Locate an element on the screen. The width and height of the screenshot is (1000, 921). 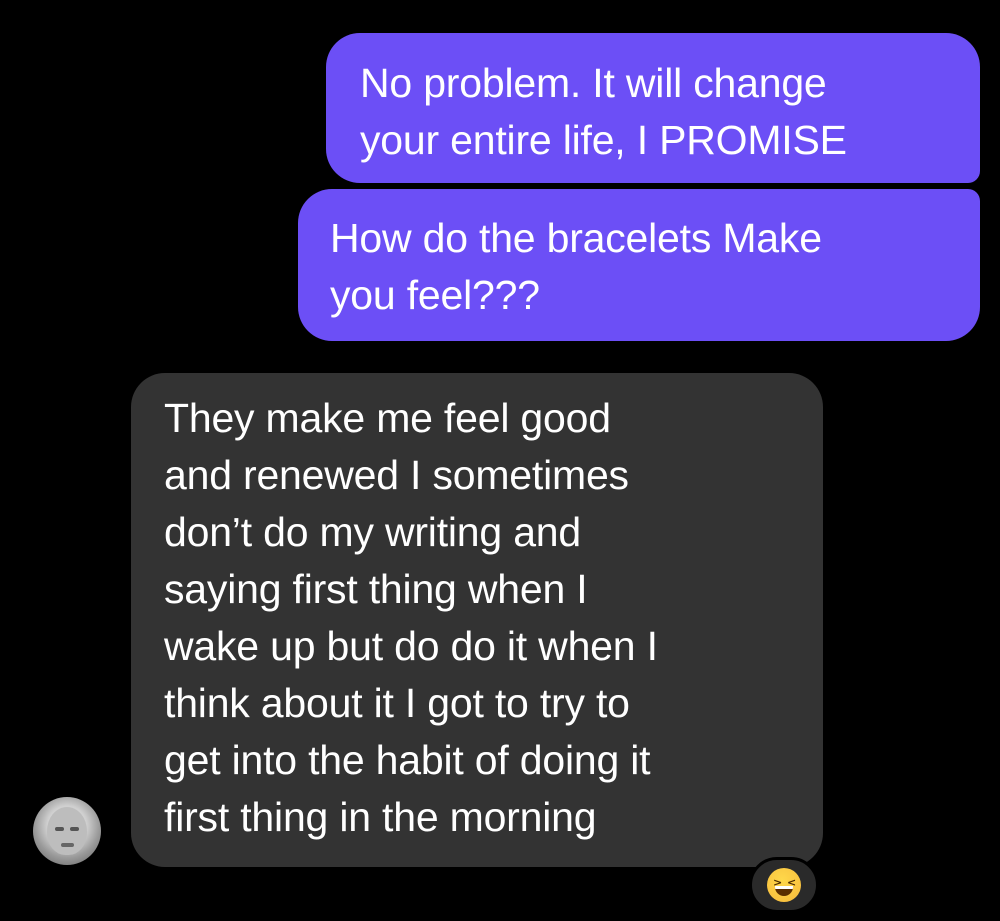
grinning-squinting-face-icon: > < is located at coordinates (784, 885).